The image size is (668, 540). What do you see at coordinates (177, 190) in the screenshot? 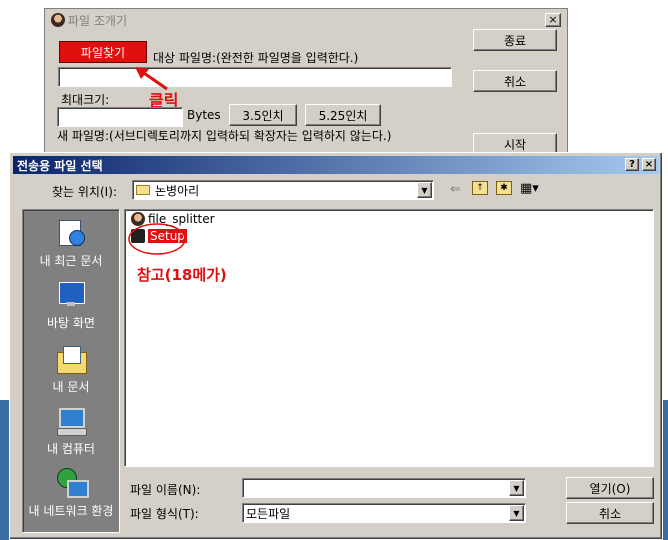
I see `look-in-value: 논병아리` at bounding box center [177, 190].